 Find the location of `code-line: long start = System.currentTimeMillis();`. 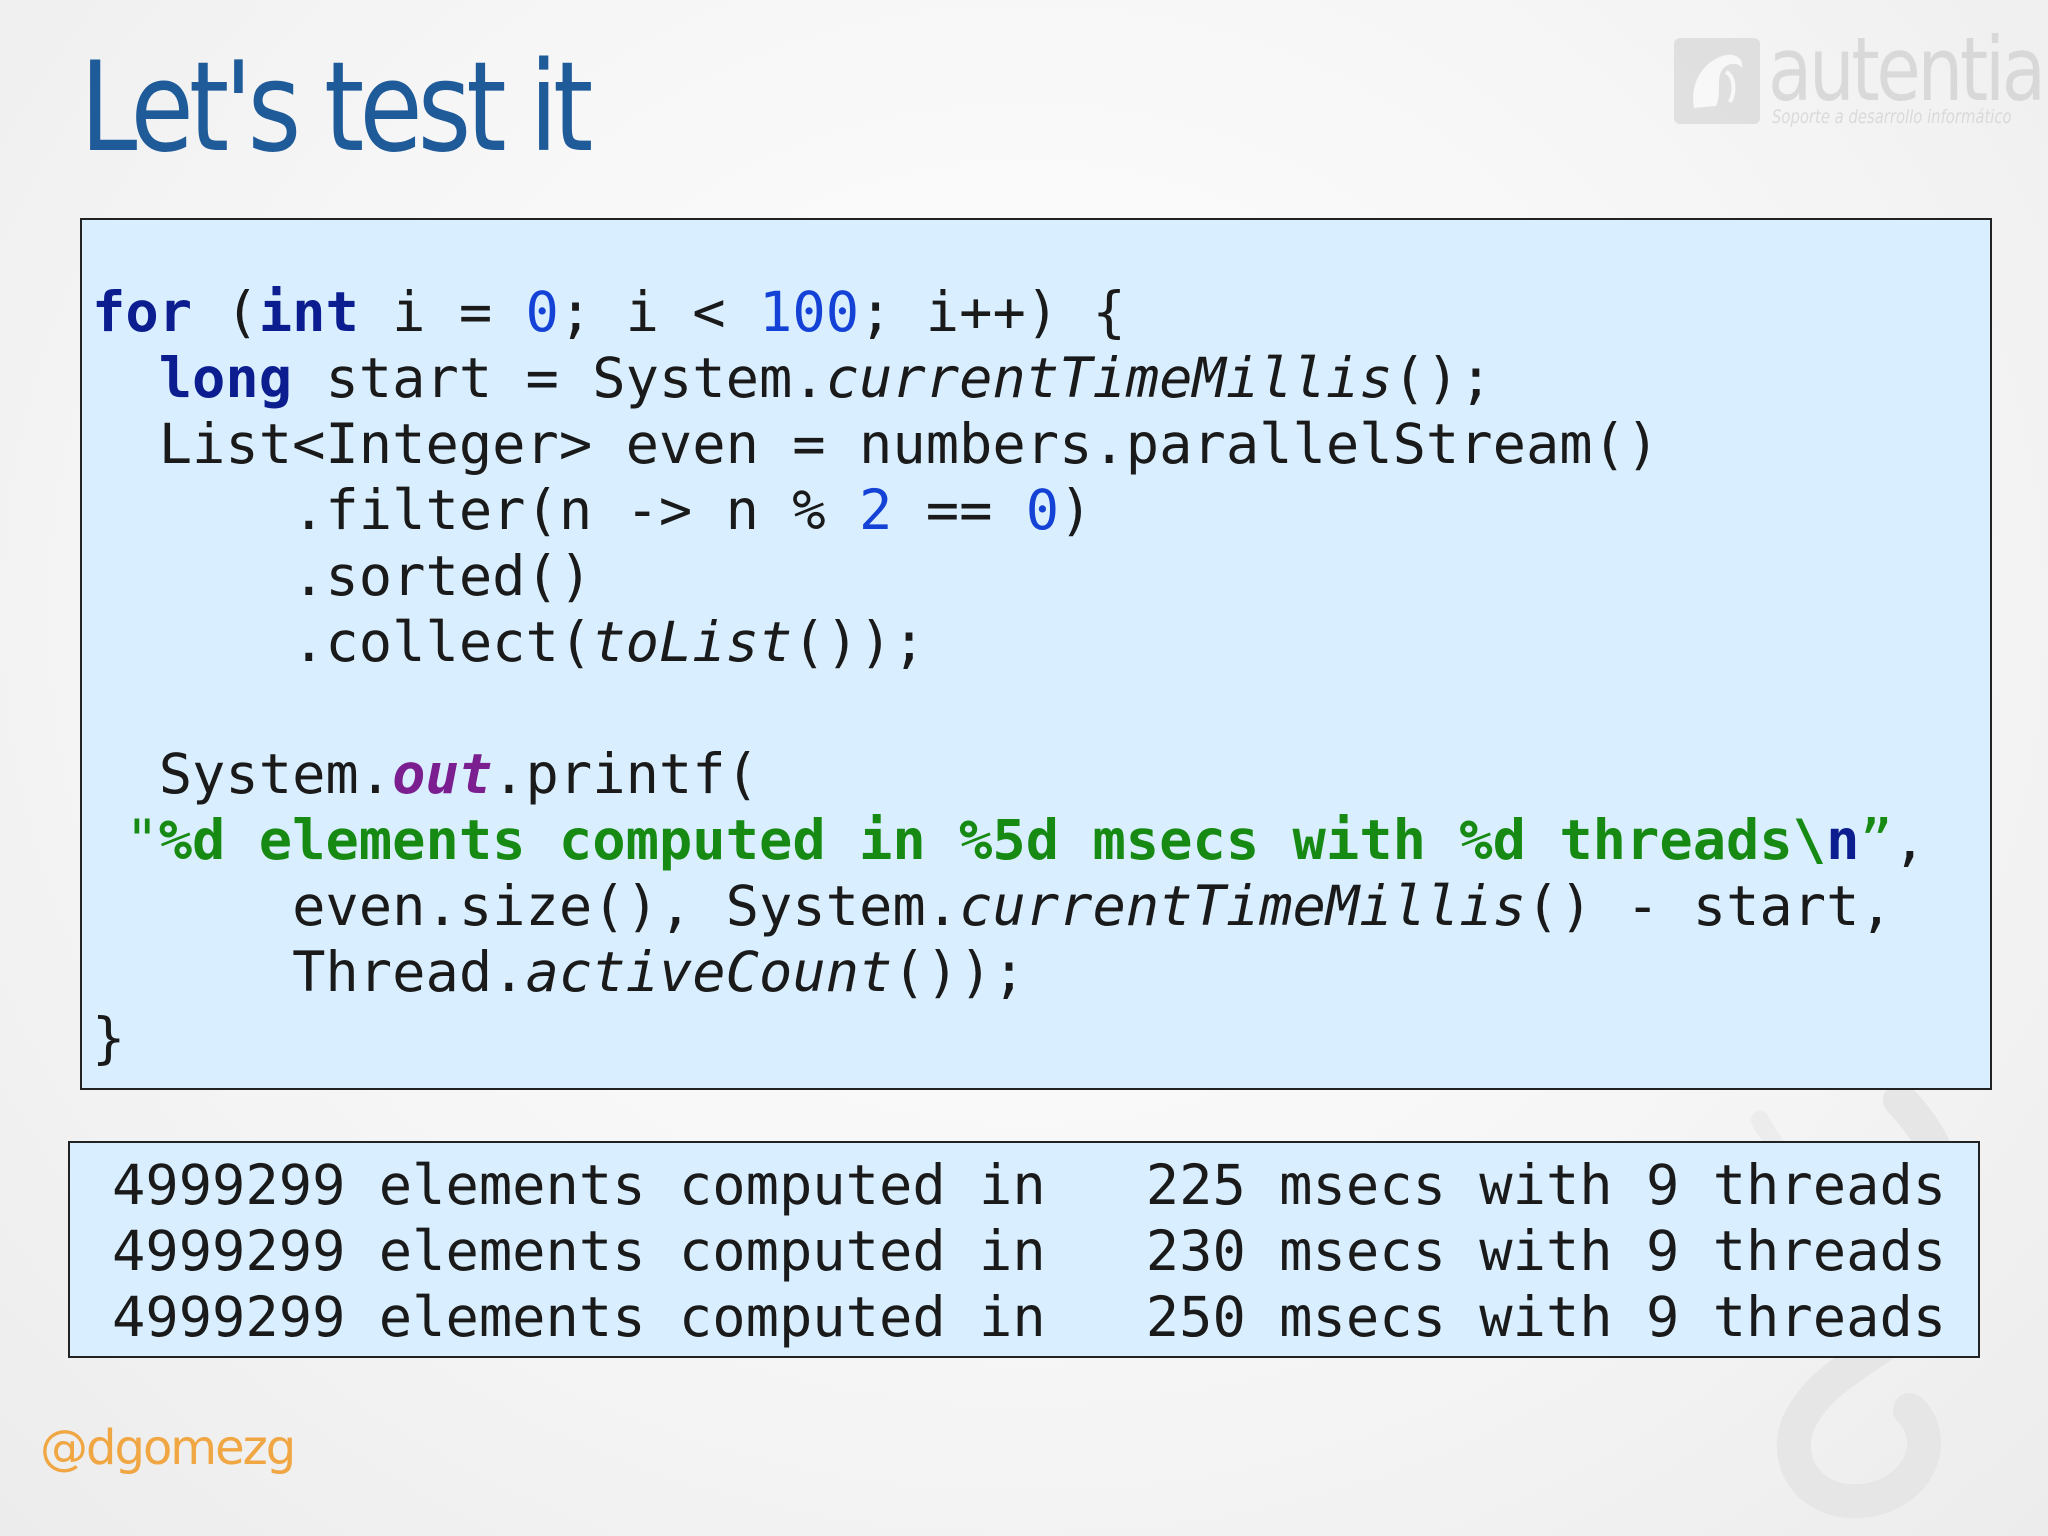

code-line: long start = System.currentTimeMillis(); is located at coordinates (792, 379).